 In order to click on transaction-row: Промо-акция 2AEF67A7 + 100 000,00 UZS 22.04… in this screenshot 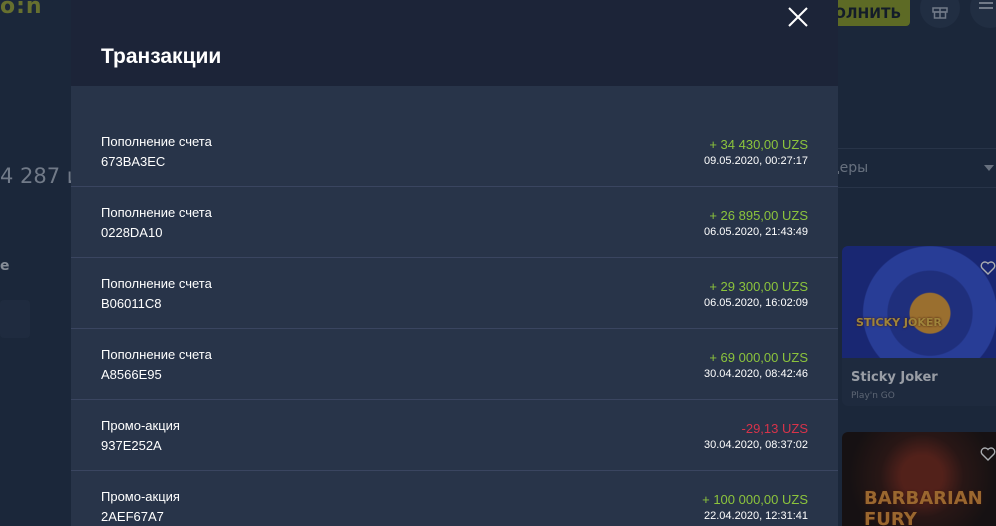, I will do `click(454, 498)`.